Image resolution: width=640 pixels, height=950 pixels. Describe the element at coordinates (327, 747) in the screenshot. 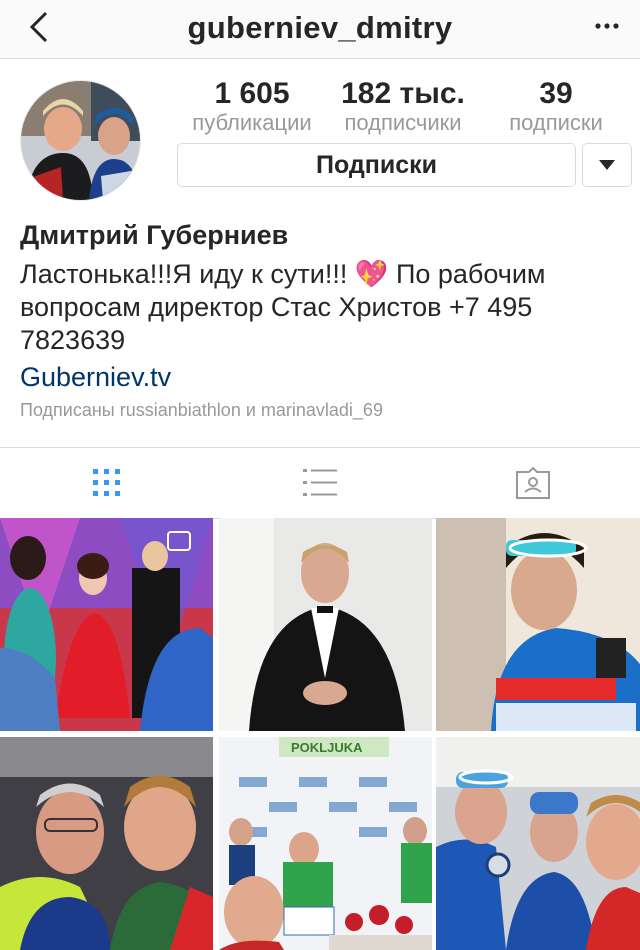

I see `banner-text: POKLJUKA` at that location.